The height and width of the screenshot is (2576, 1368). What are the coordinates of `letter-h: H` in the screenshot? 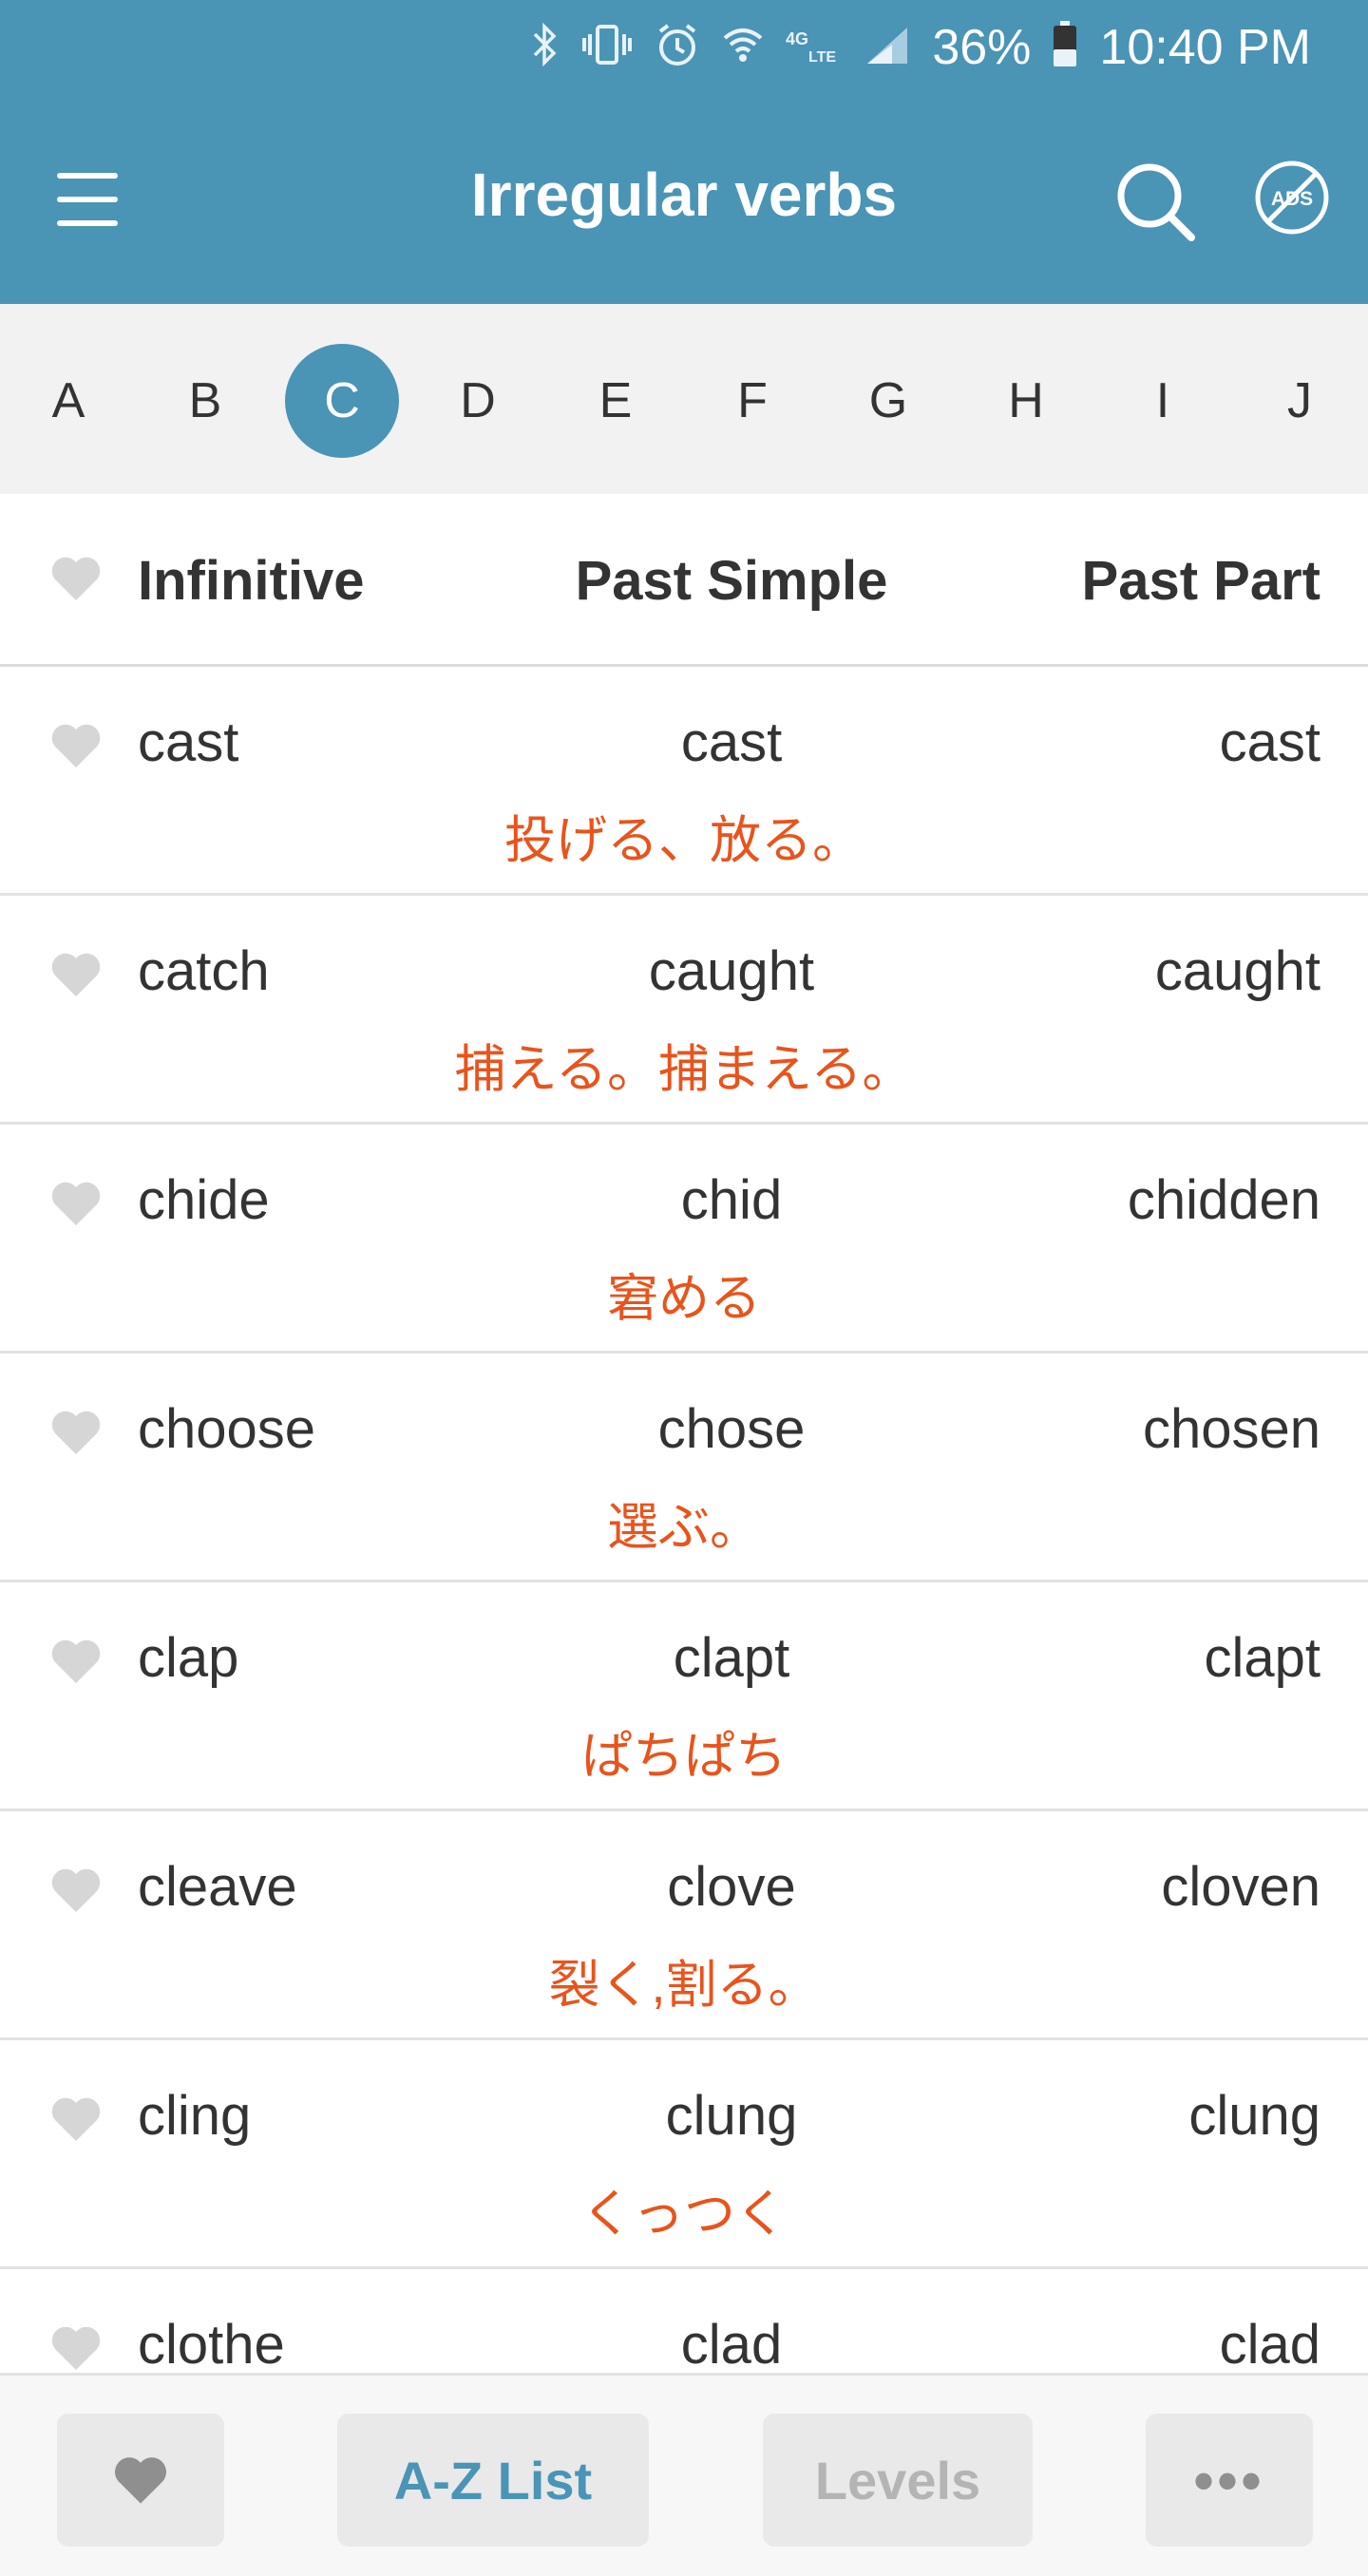 It's located at (1026, 401).